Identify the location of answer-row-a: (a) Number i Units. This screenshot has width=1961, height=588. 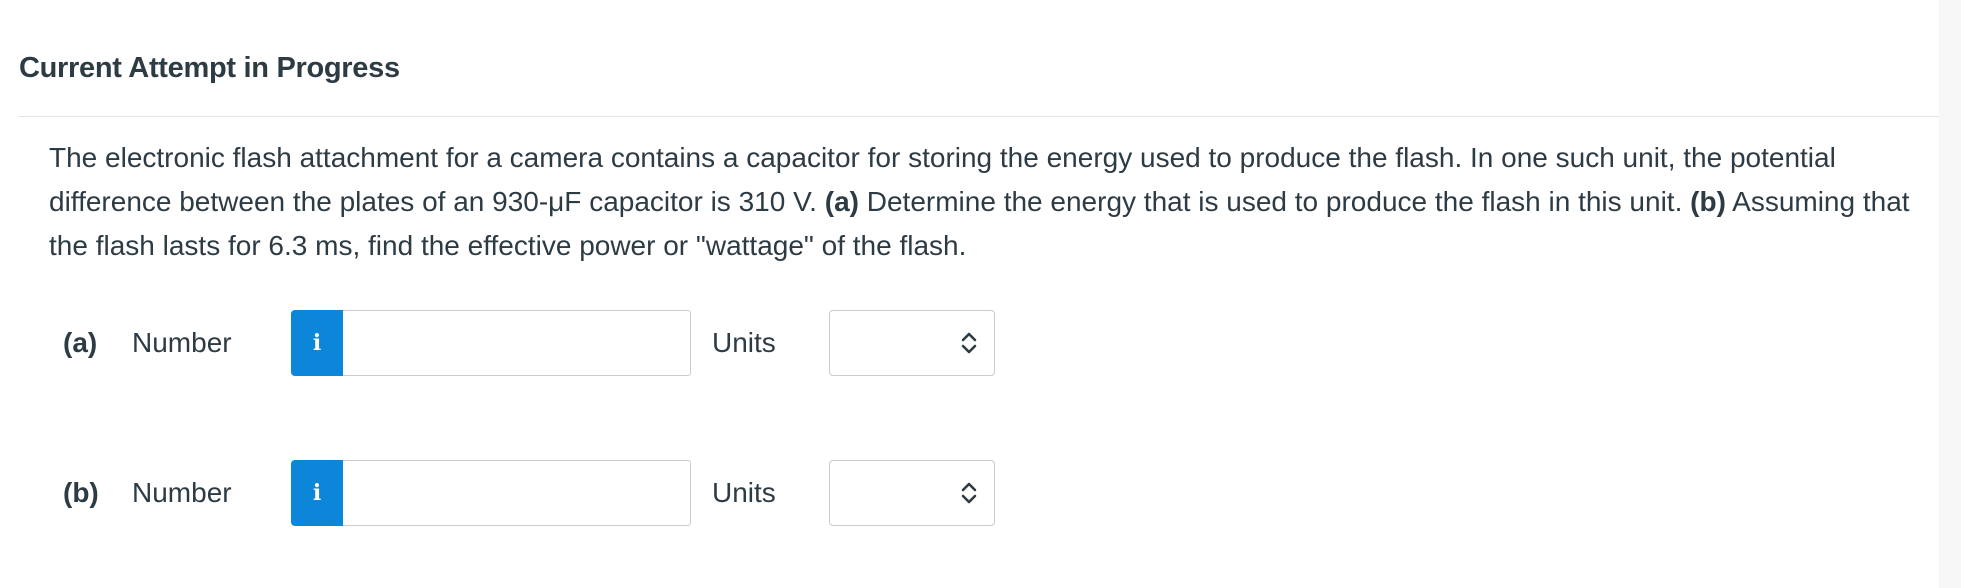
(550, 343).